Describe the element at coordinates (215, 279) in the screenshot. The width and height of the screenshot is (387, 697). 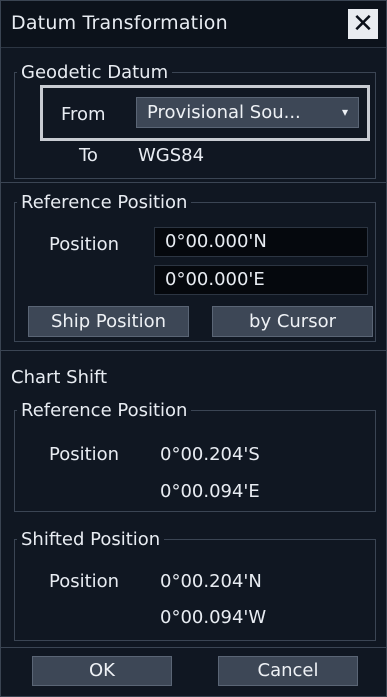
I see `longitude-value: 0°00.000'E` at that location.